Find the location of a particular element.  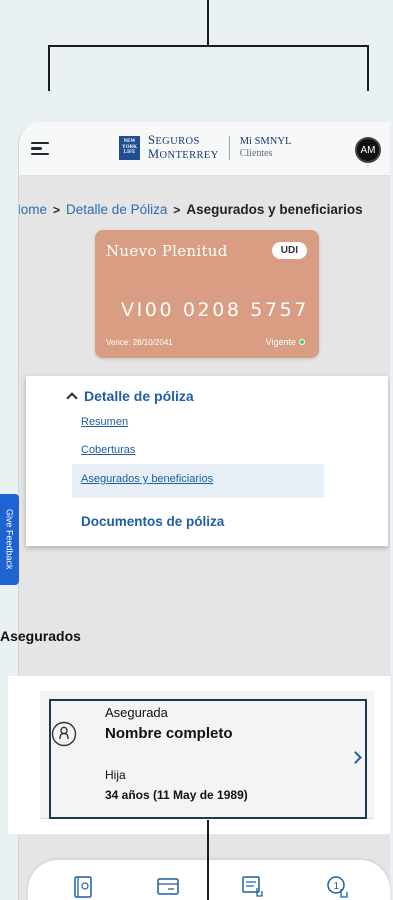

breadcrumb-home: Home is located at coordinates (33, 209).